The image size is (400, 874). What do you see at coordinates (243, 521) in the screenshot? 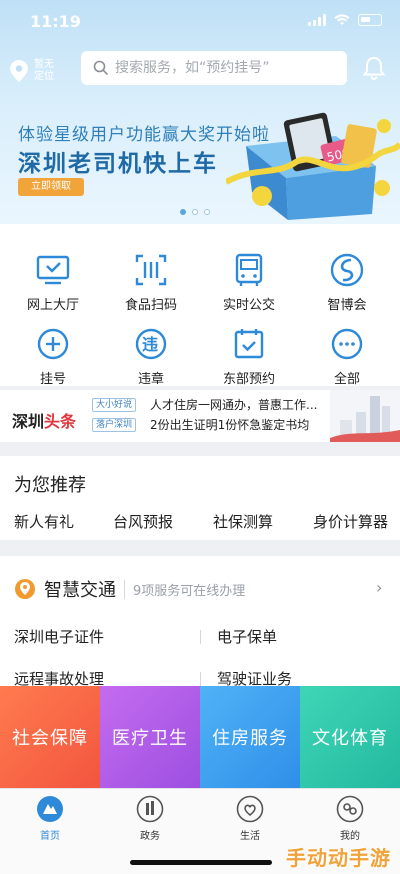
I see `recommend-item: 社保测算` at bounding box center [243, 521].